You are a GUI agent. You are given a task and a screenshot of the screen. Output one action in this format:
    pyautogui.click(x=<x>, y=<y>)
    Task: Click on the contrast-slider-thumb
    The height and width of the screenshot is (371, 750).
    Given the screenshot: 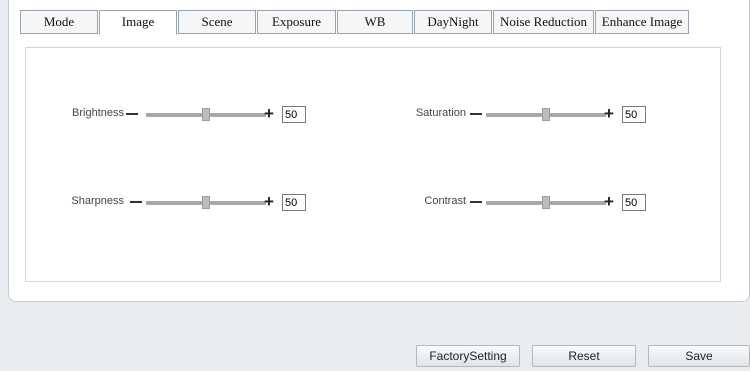 What is the action you would take?
    pyautogui.click(x=546, y=202)
    